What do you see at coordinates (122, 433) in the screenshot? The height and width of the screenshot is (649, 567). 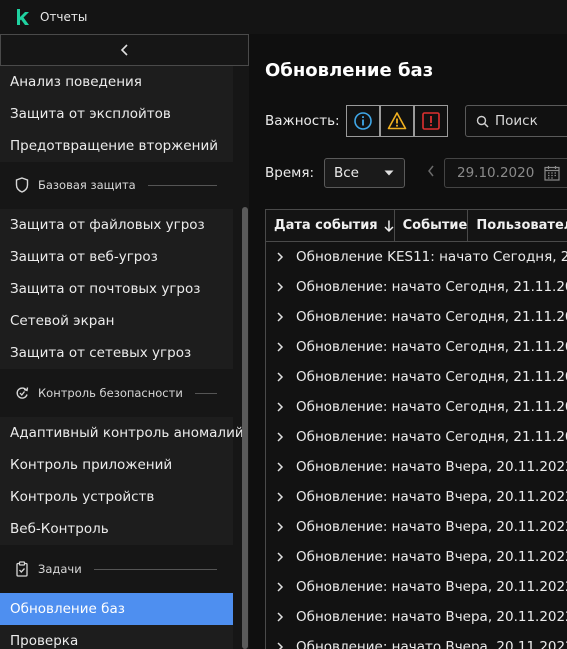 I see `sidebar-item-adaptive-anomaly-control: Адаптивный контроль аномалий` at bounding box center [122, 433].